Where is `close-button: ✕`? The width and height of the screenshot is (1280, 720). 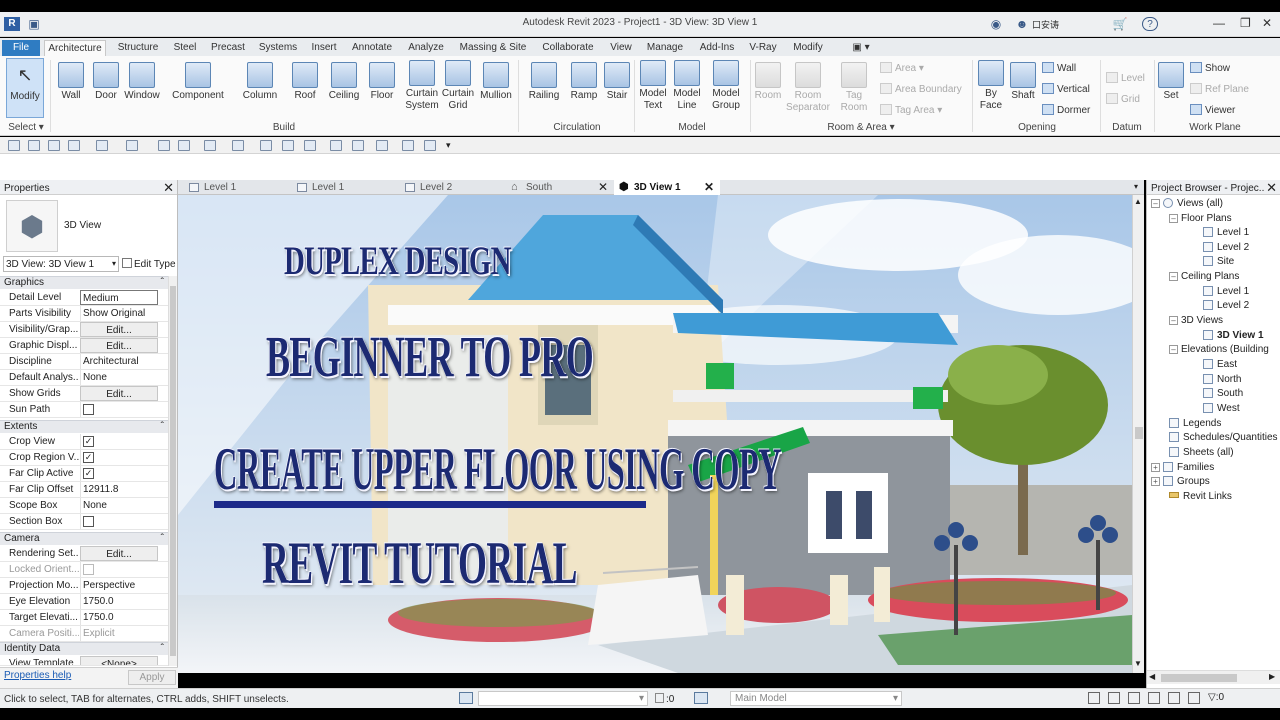
close-button: ✕ is located at coordinates (1267, 23).